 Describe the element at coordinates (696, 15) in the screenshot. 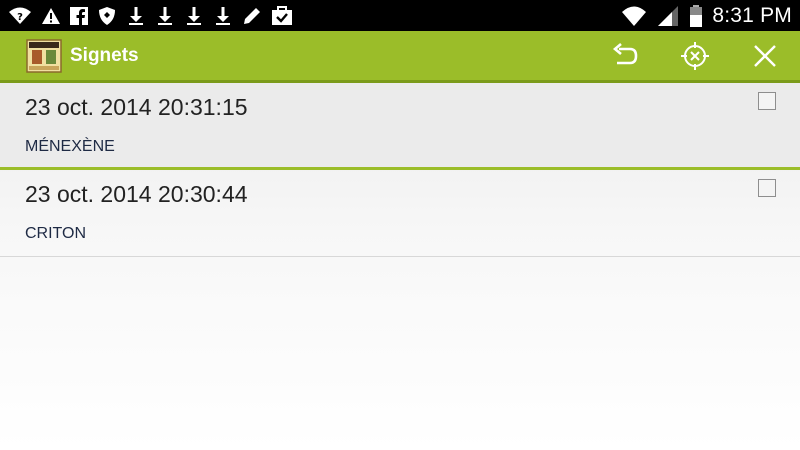

I see `battery-icon` at that location.